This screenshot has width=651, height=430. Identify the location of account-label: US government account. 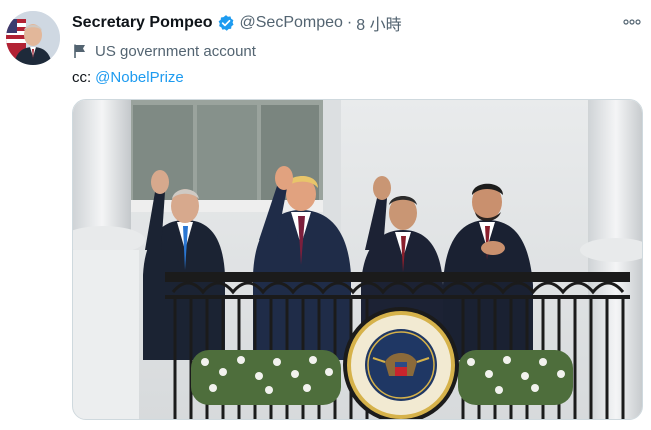
(164, 51).